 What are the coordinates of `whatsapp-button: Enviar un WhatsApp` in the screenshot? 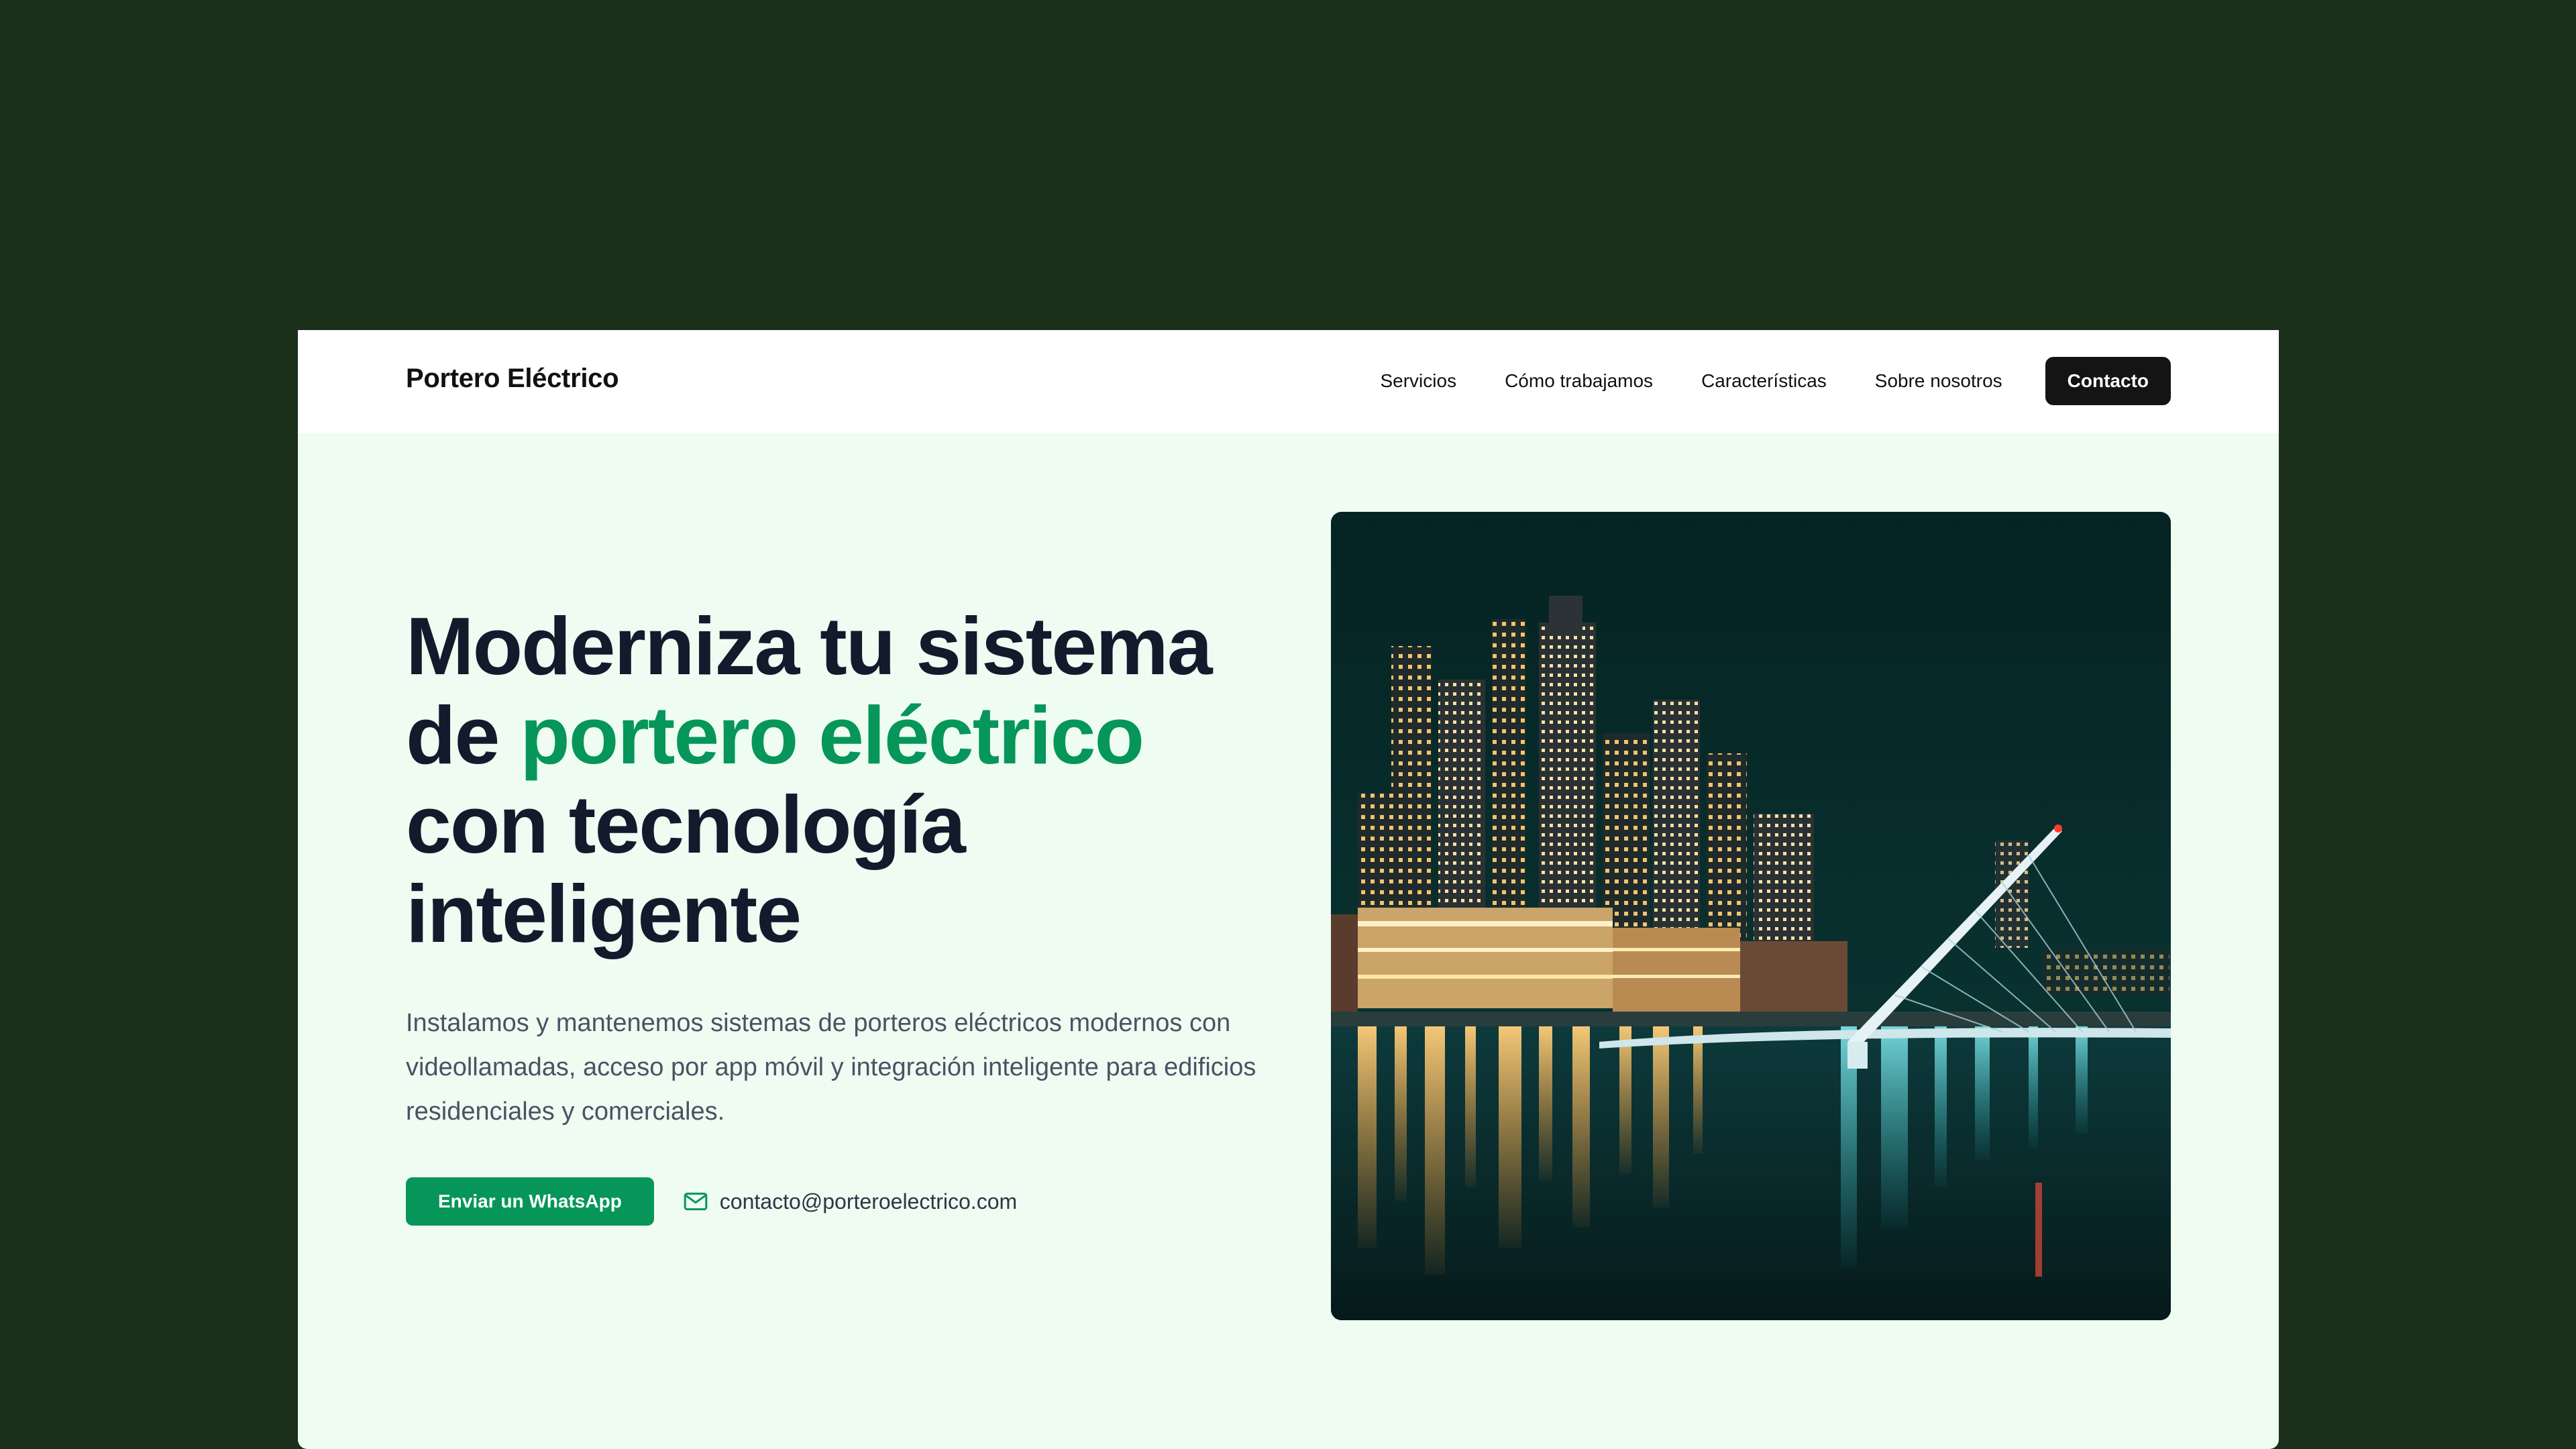 It's located at (530, 1201).